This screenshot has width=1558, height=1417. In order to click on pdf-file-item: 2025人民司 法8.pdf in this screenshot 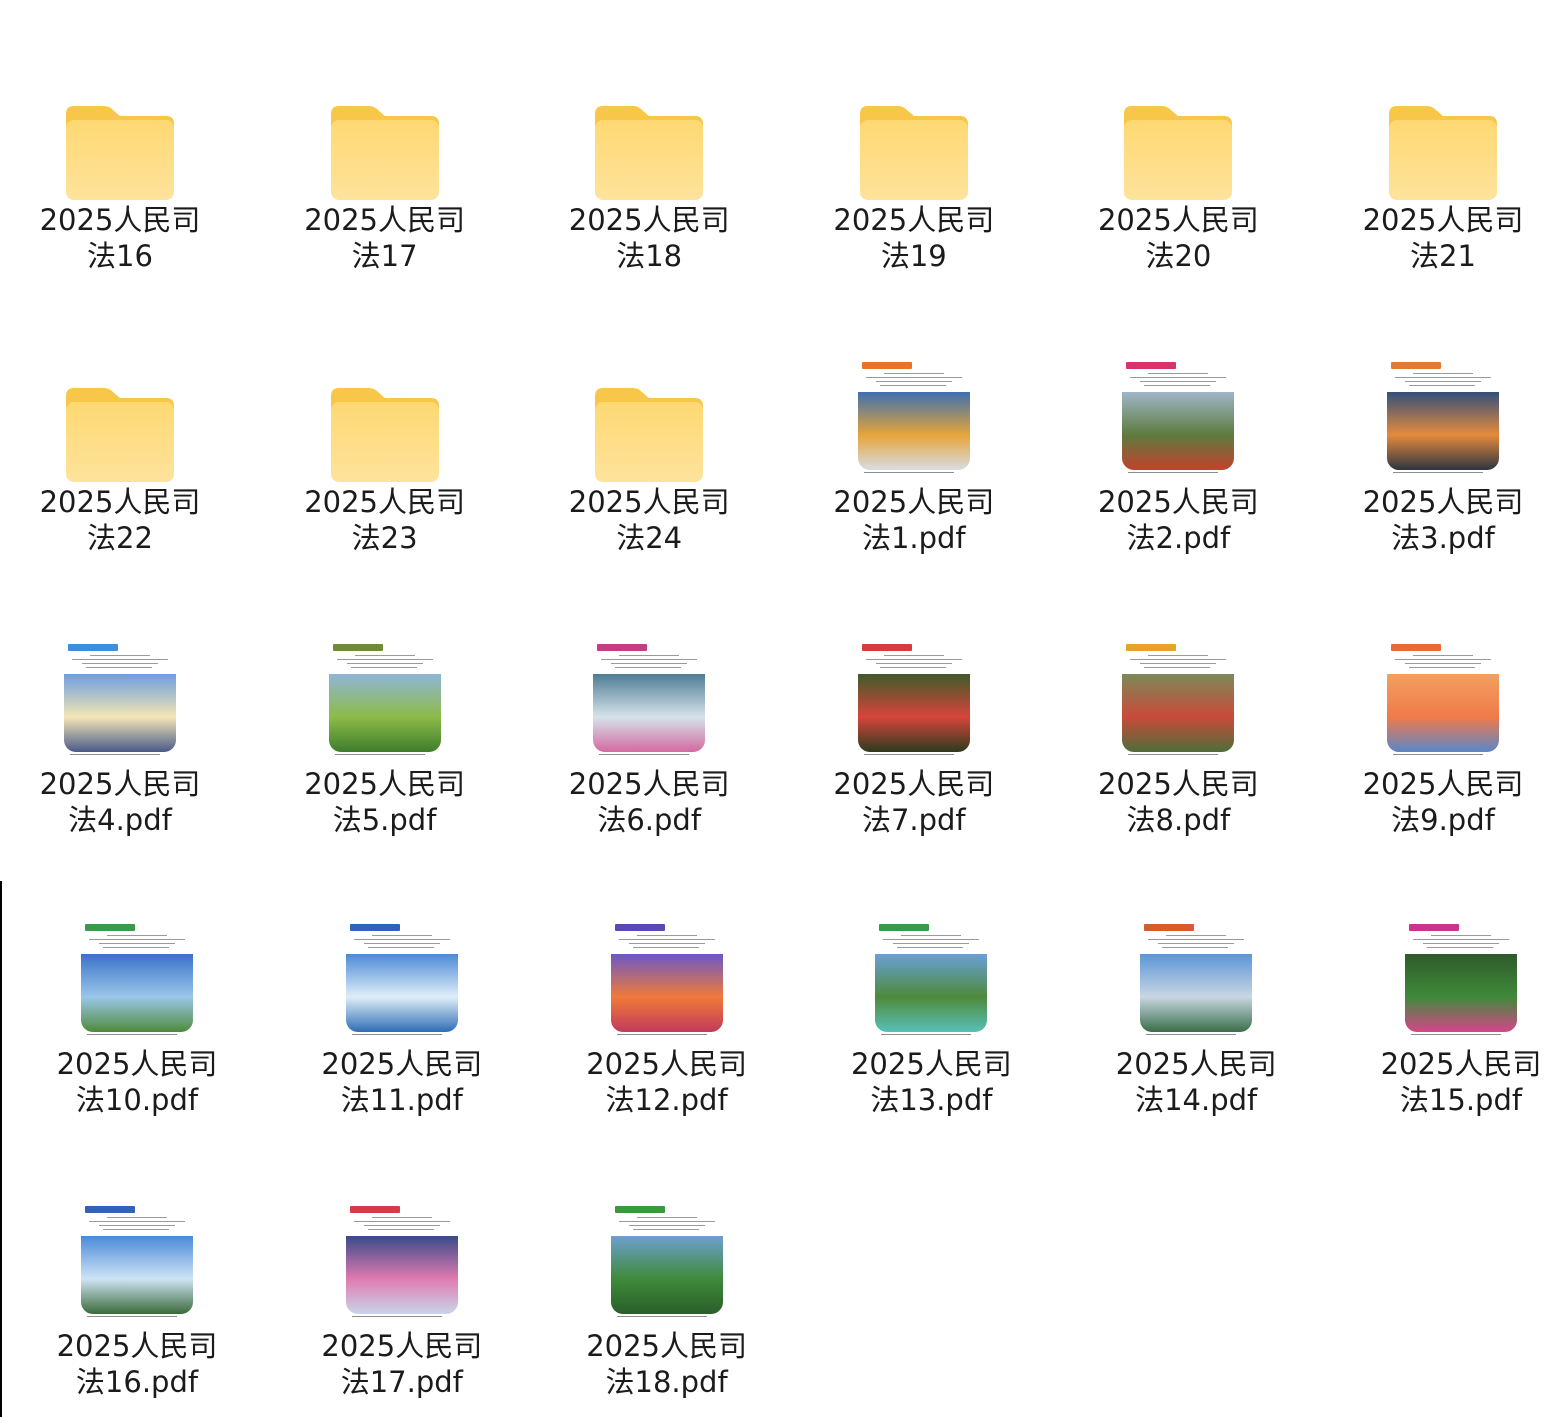, I will do `click(1178, 731)`.